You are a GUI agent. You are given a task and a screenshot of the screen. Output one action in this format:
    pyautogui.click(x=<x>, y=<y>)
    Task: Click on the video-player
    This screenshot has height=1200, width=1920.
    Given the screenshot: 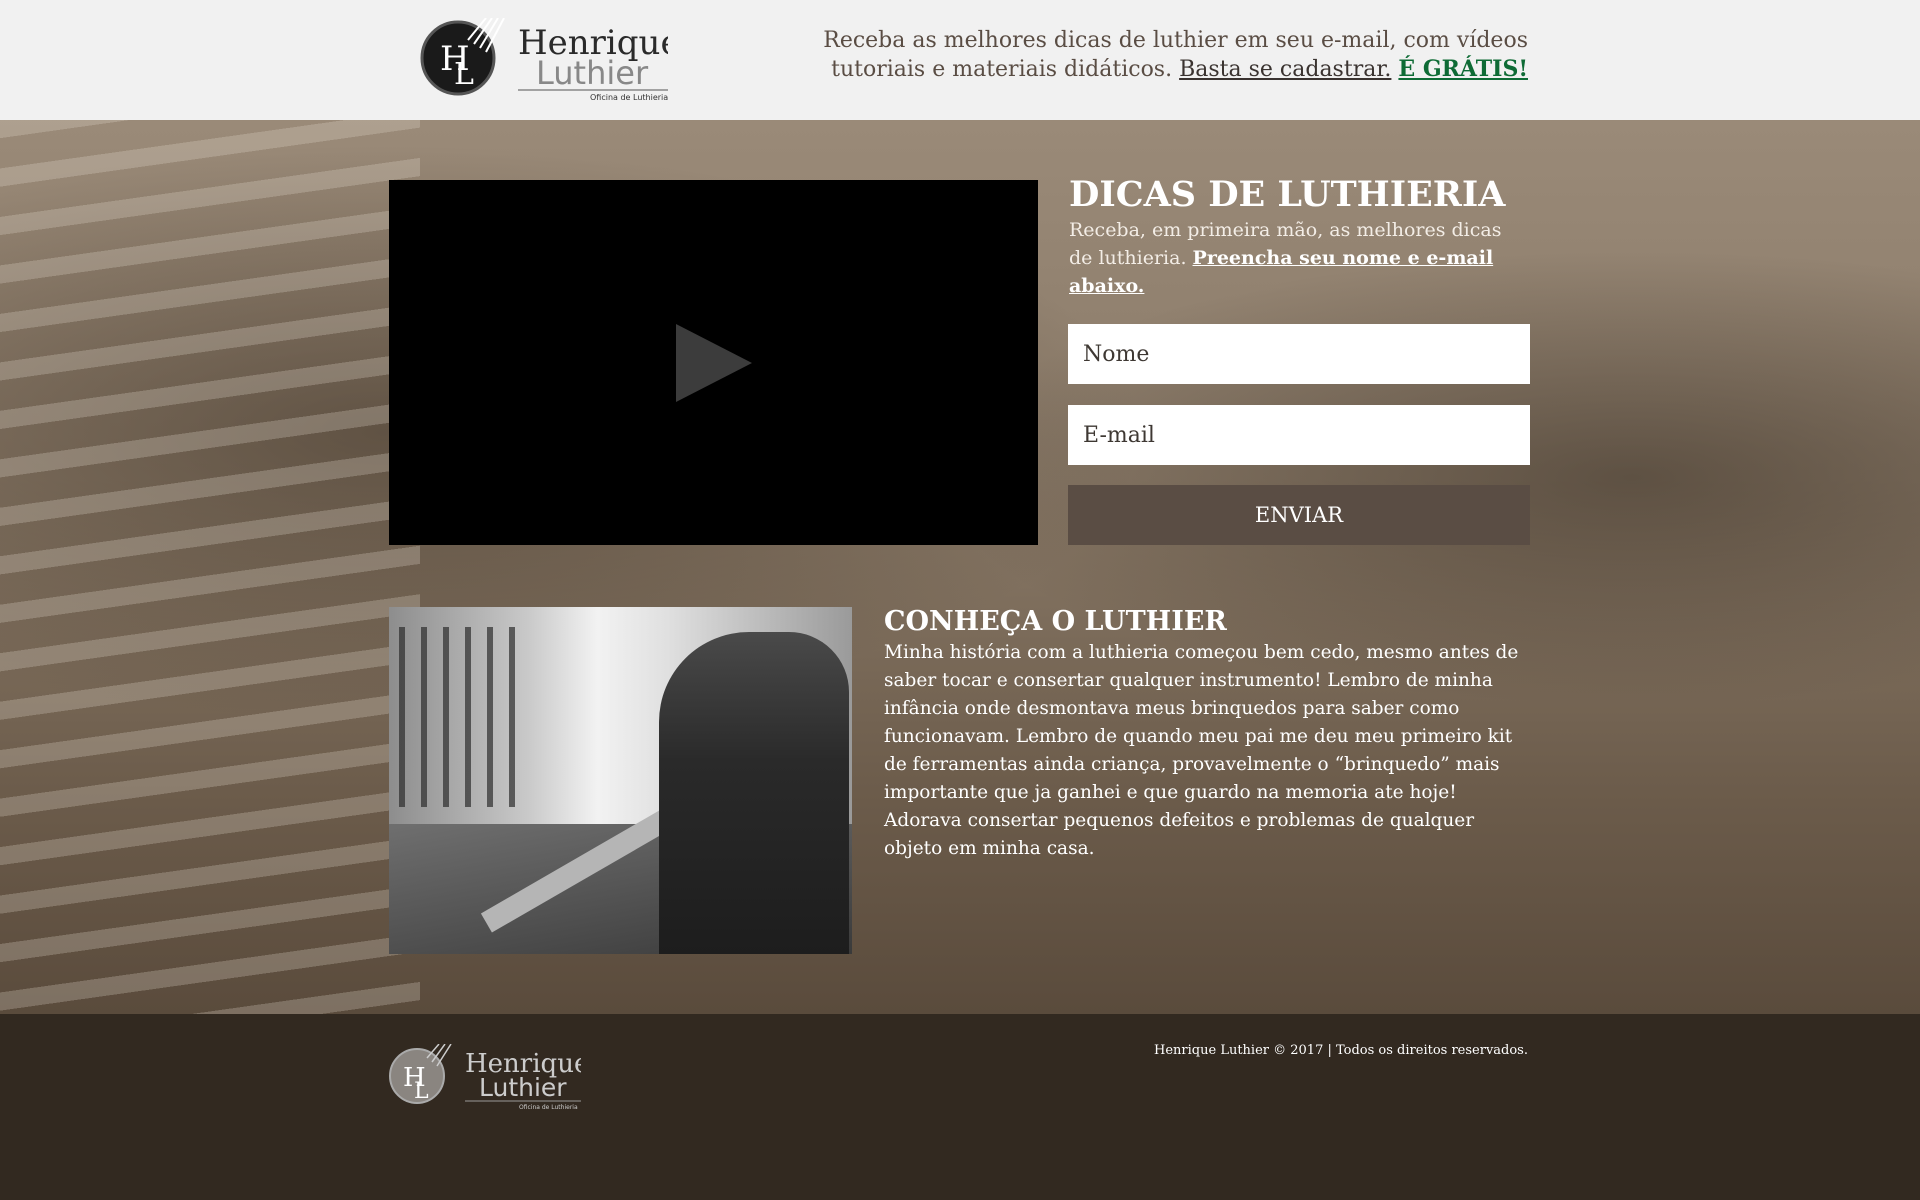 What is the action you would take?
    pyautogui.click(x=713, y=362)
    